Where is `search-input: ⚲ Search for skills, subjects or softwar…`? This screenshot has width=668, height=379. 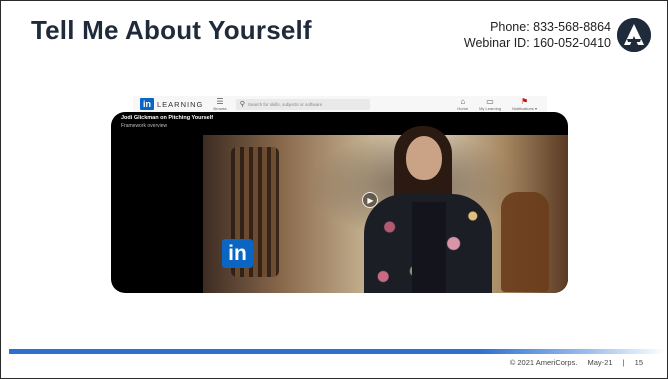 search-input: ⚲ Search for skills, subjects or softwar… is located at coordinates (302, 104).